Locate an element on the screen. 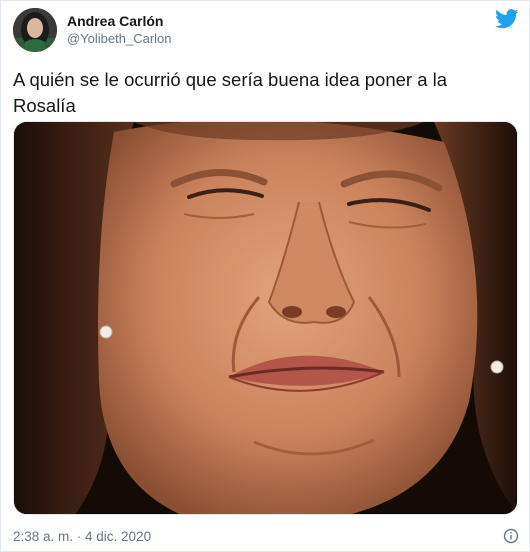 This screenshot has width=530, height=552. tweet-timestamp: 2:38 a. m. · 4 dic. 2020 is located at coordinates (82, 536).